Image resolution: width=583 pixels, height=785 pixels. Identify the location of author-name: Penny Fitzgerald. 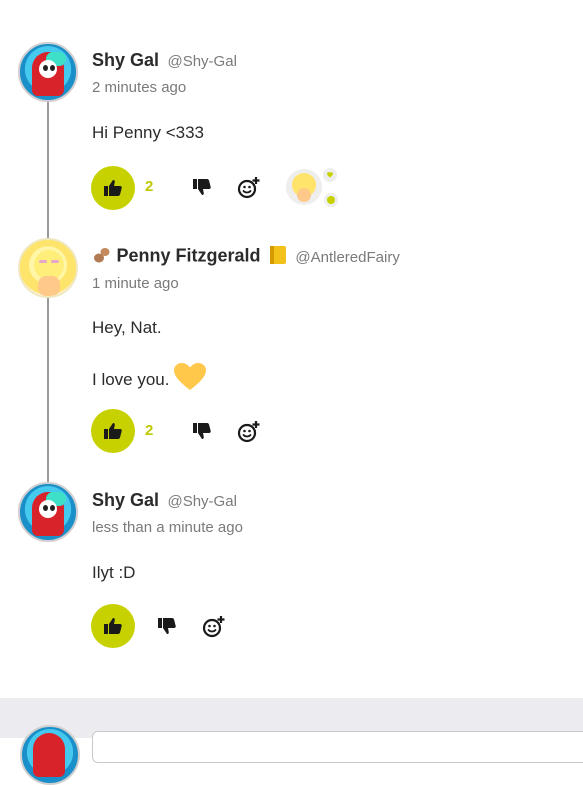
(188, 256).